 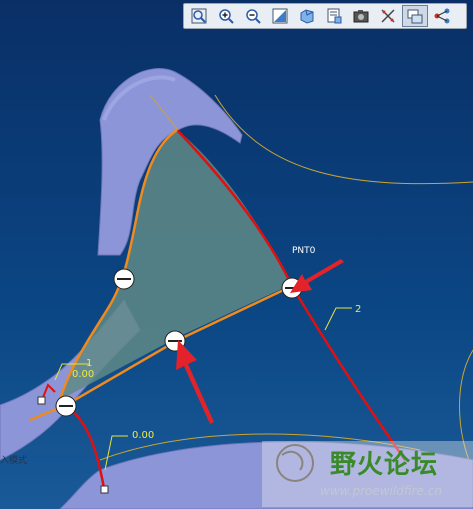 I want to click on tangent-handle-left, so click(x=124, y=279).